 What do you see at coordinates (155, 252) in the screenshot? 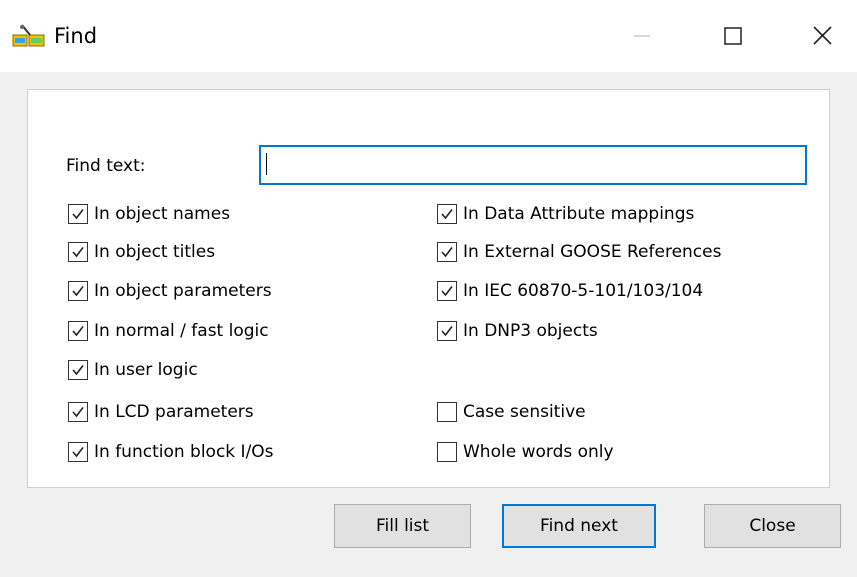
I see `option-label: In object titles` at bounding box center [155, 252].